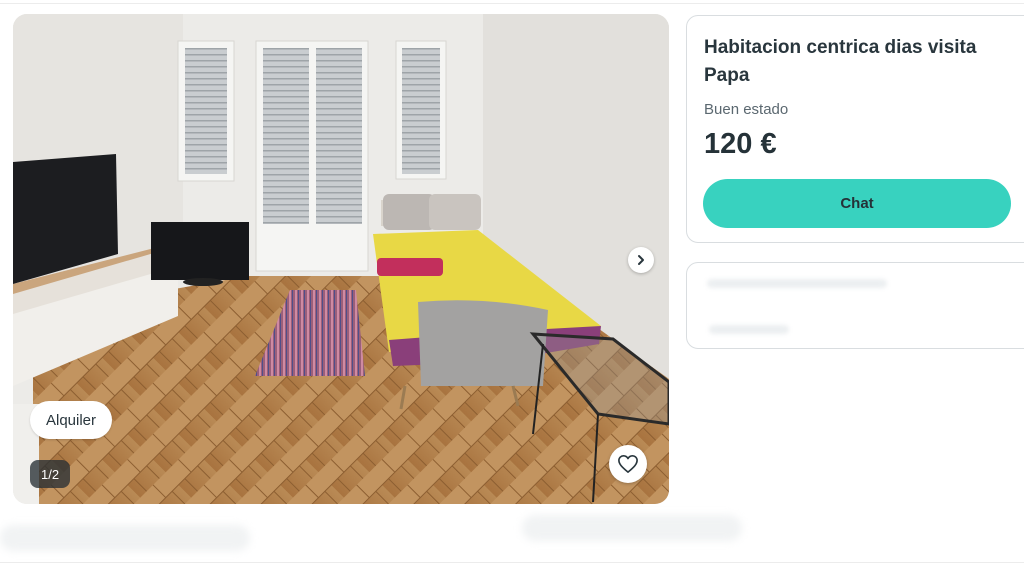 The width and height of the screenshot is (1024, 576). What do you see at coordinates (855, 305) in the screenshot?
I see `seller-card` at bounding box center [855, 305].